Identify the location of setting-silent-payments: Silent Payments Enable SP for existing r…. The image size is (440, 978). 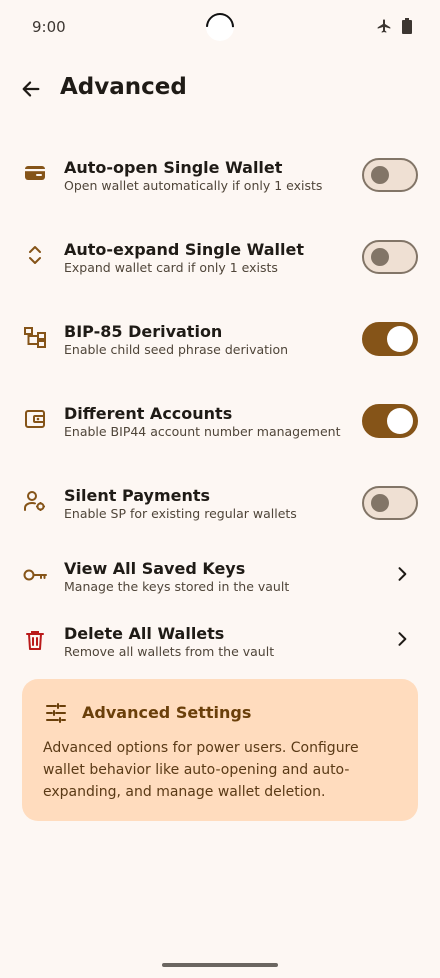
(220, 501).